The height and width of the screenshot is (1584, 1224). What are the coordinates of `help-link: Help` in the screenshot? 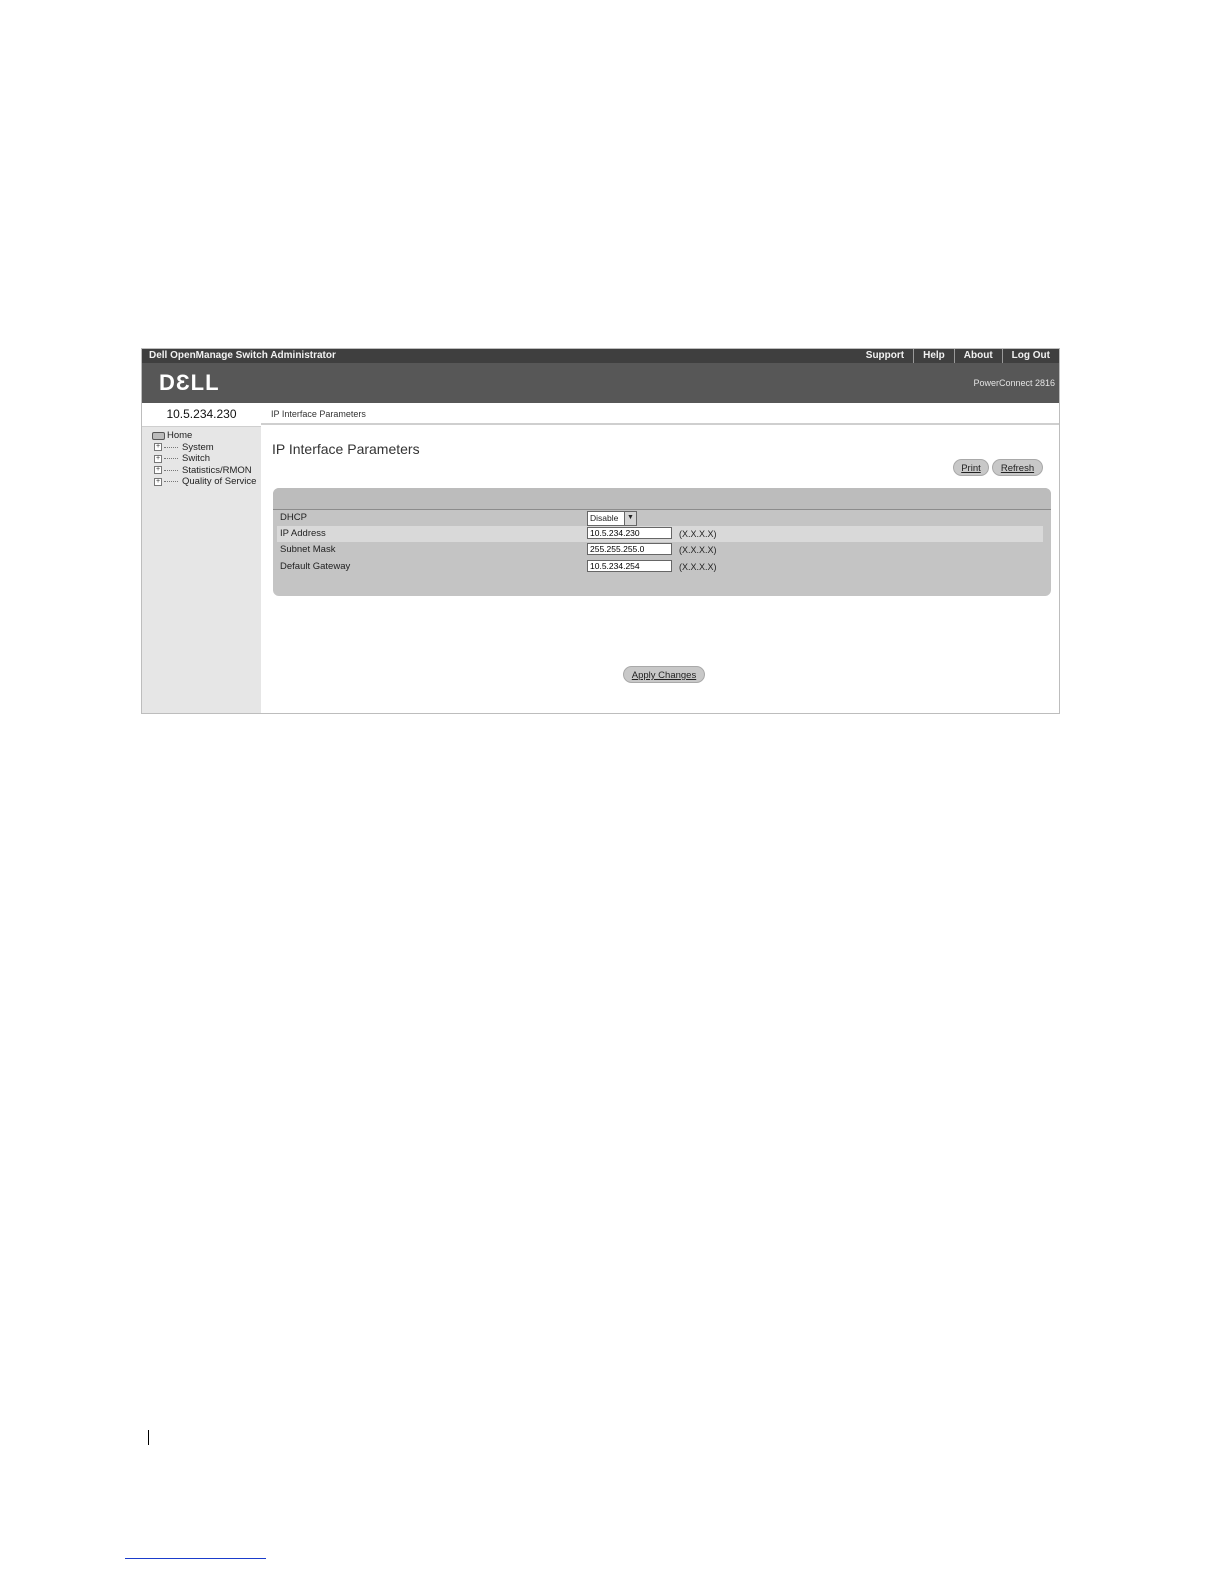 It's located at (933, 356).